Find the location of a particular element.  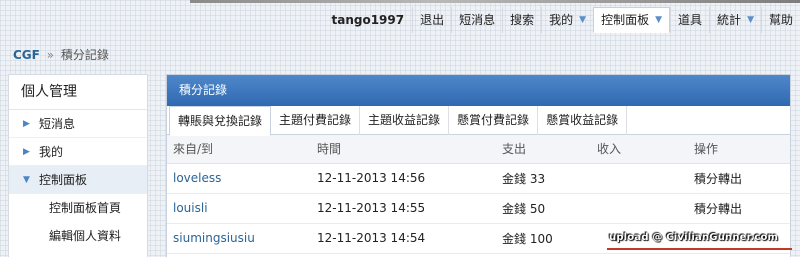

nav-logout-label: 退出 is located at coordinates (432, 20).